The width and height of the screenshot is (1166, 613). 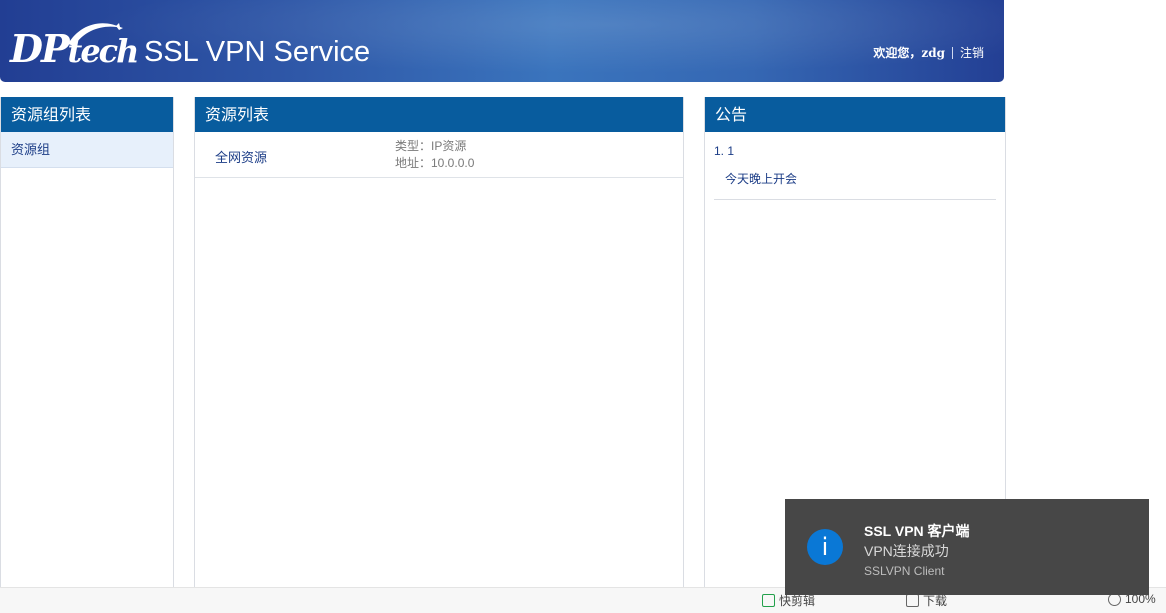 What do you see at coordinates (439, 114) in the screenshot?
I see `resource-list-panel-title: 资源列表` at bounding box center [439, 114].